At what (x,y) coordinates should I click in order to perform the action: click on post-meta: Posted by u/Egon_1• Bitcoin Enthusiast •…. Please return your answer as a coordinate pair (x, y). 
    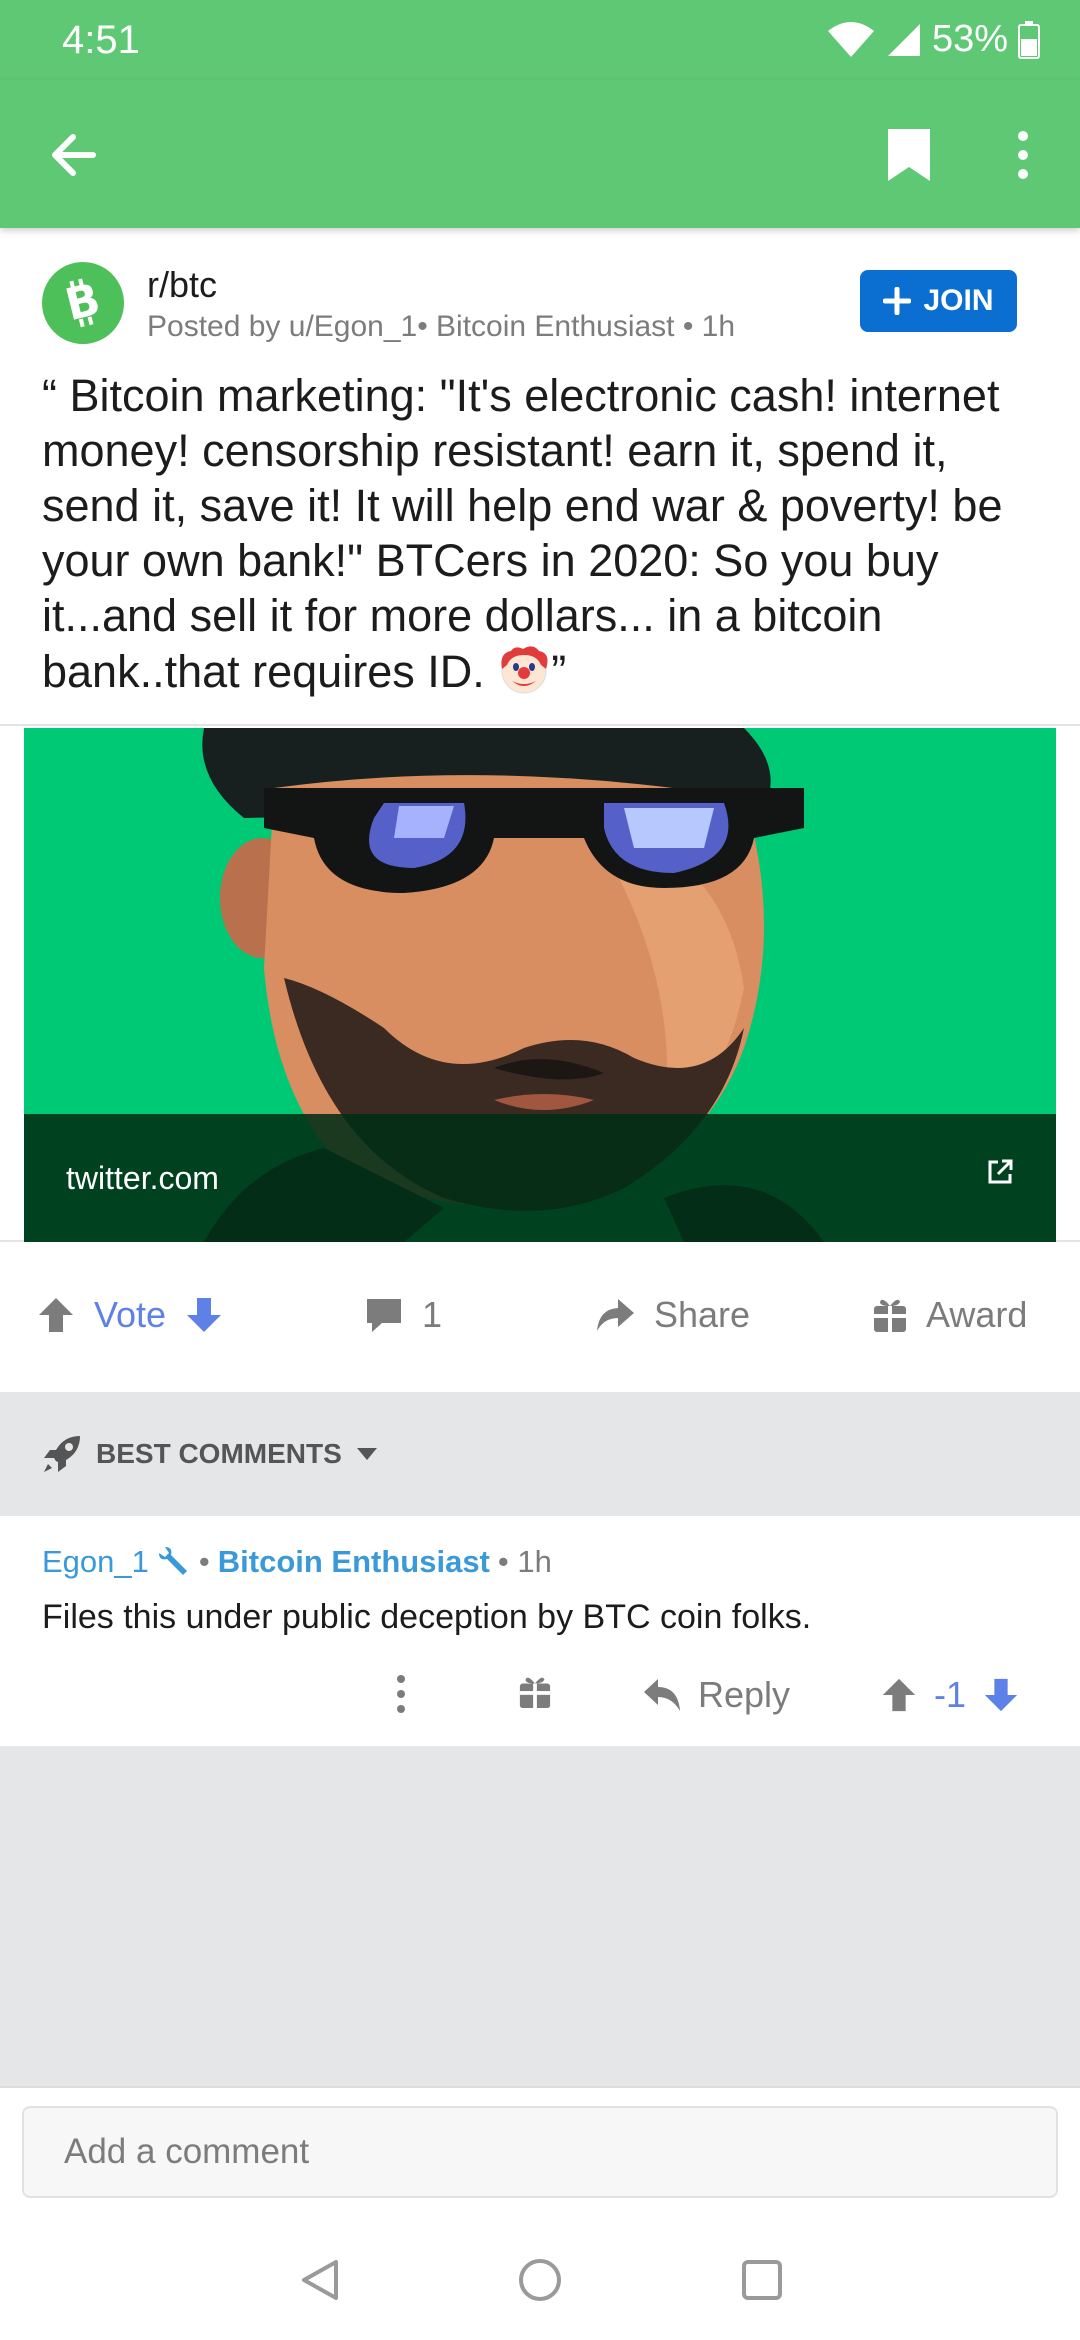
    Looking at the image, I should click on (441, 326).